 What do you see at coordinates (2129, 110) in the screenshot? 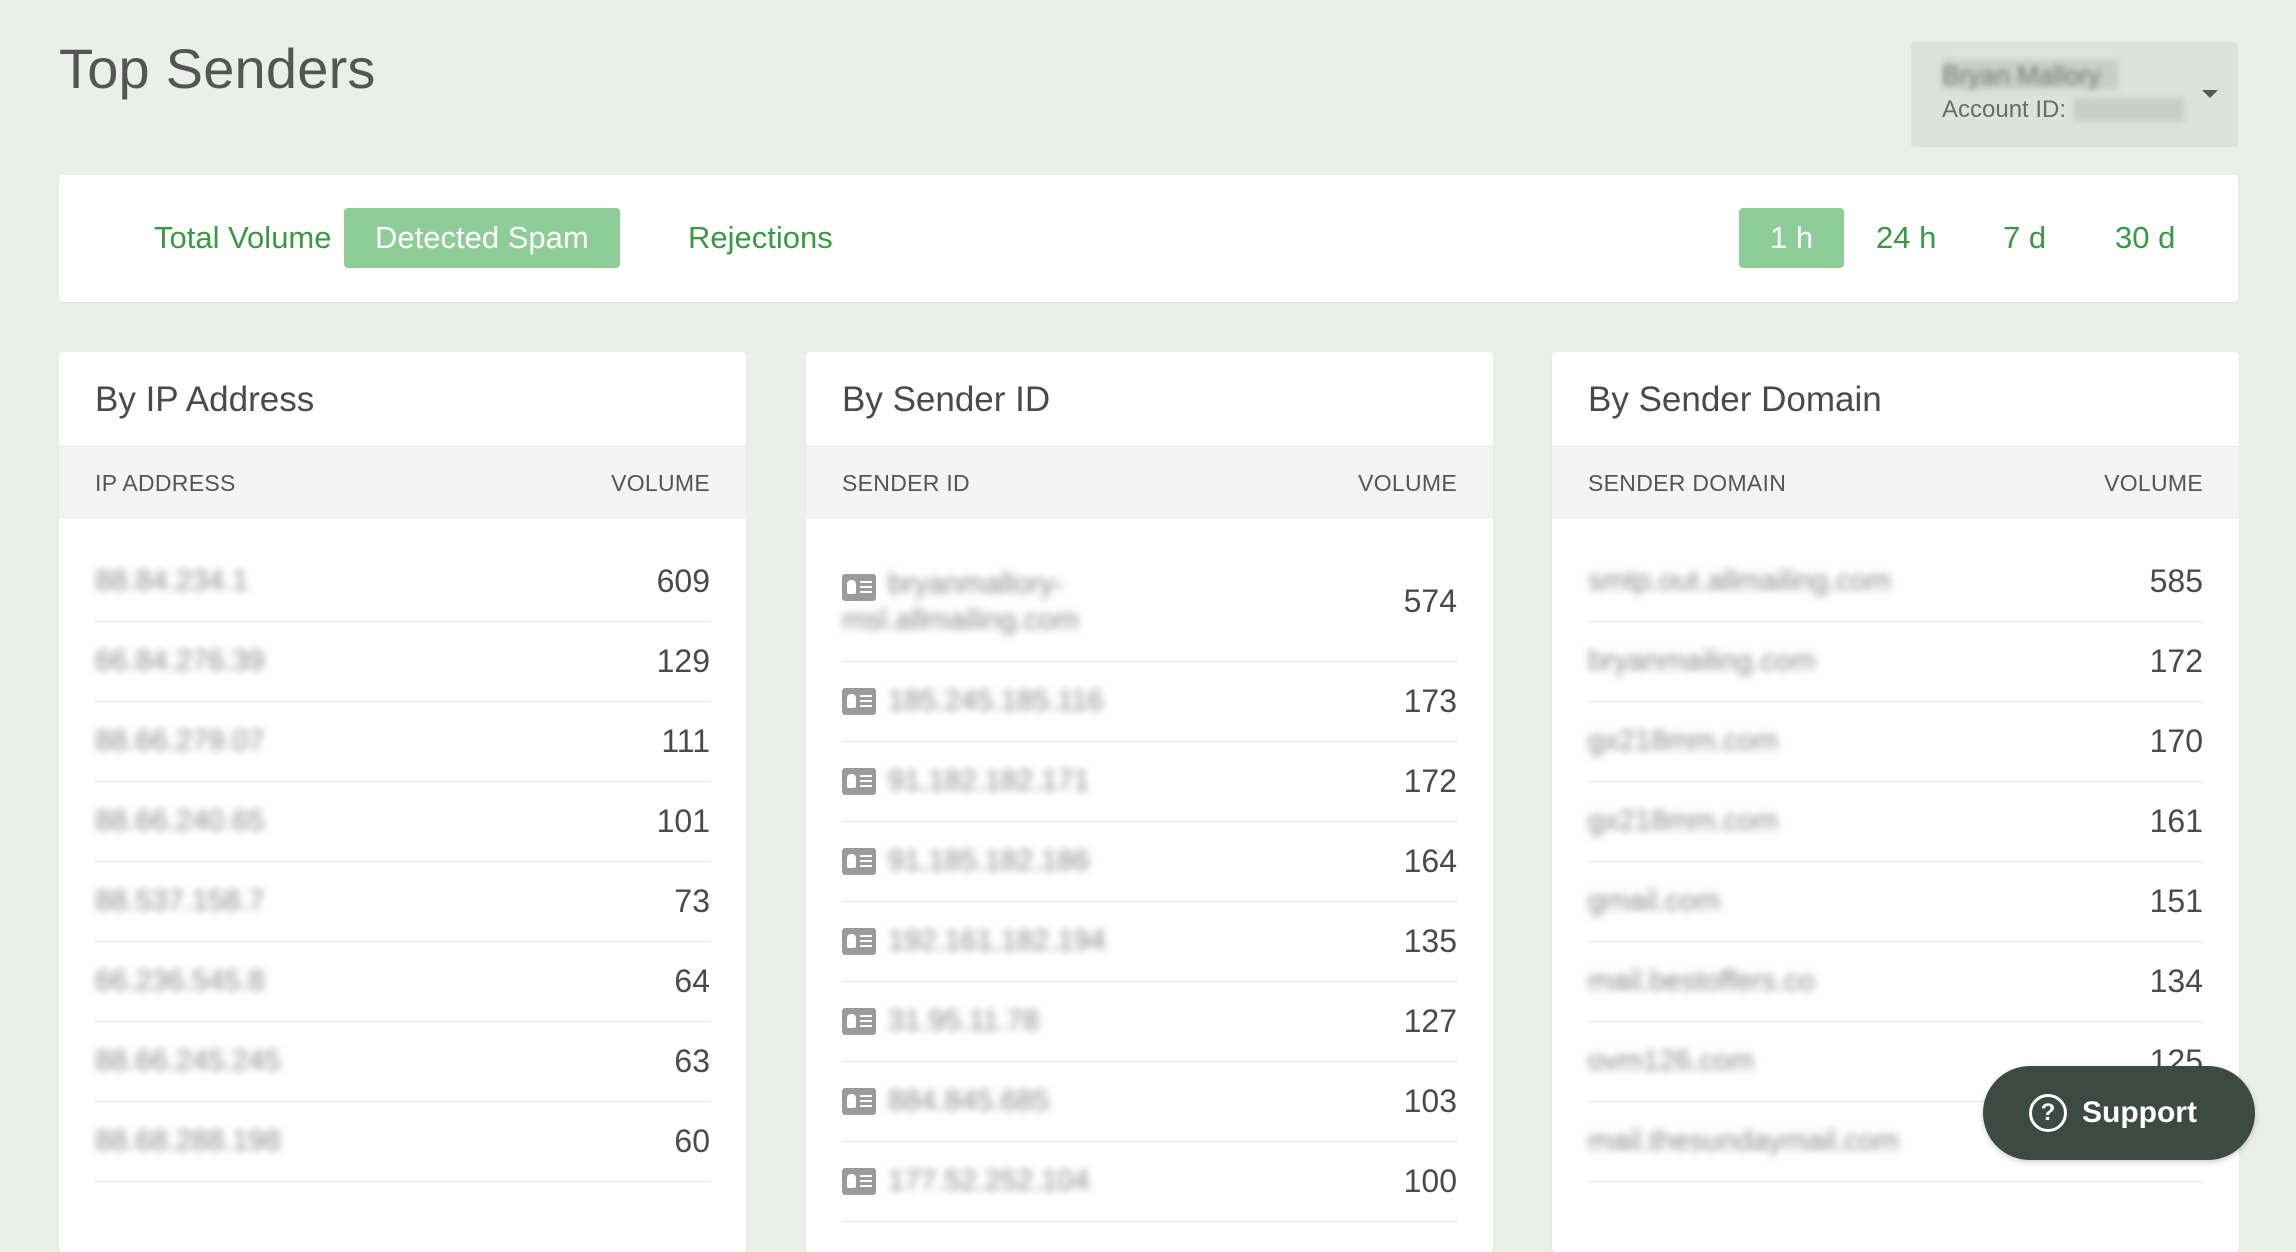
I see `account-id-value` at bounding box center [2129, 110].